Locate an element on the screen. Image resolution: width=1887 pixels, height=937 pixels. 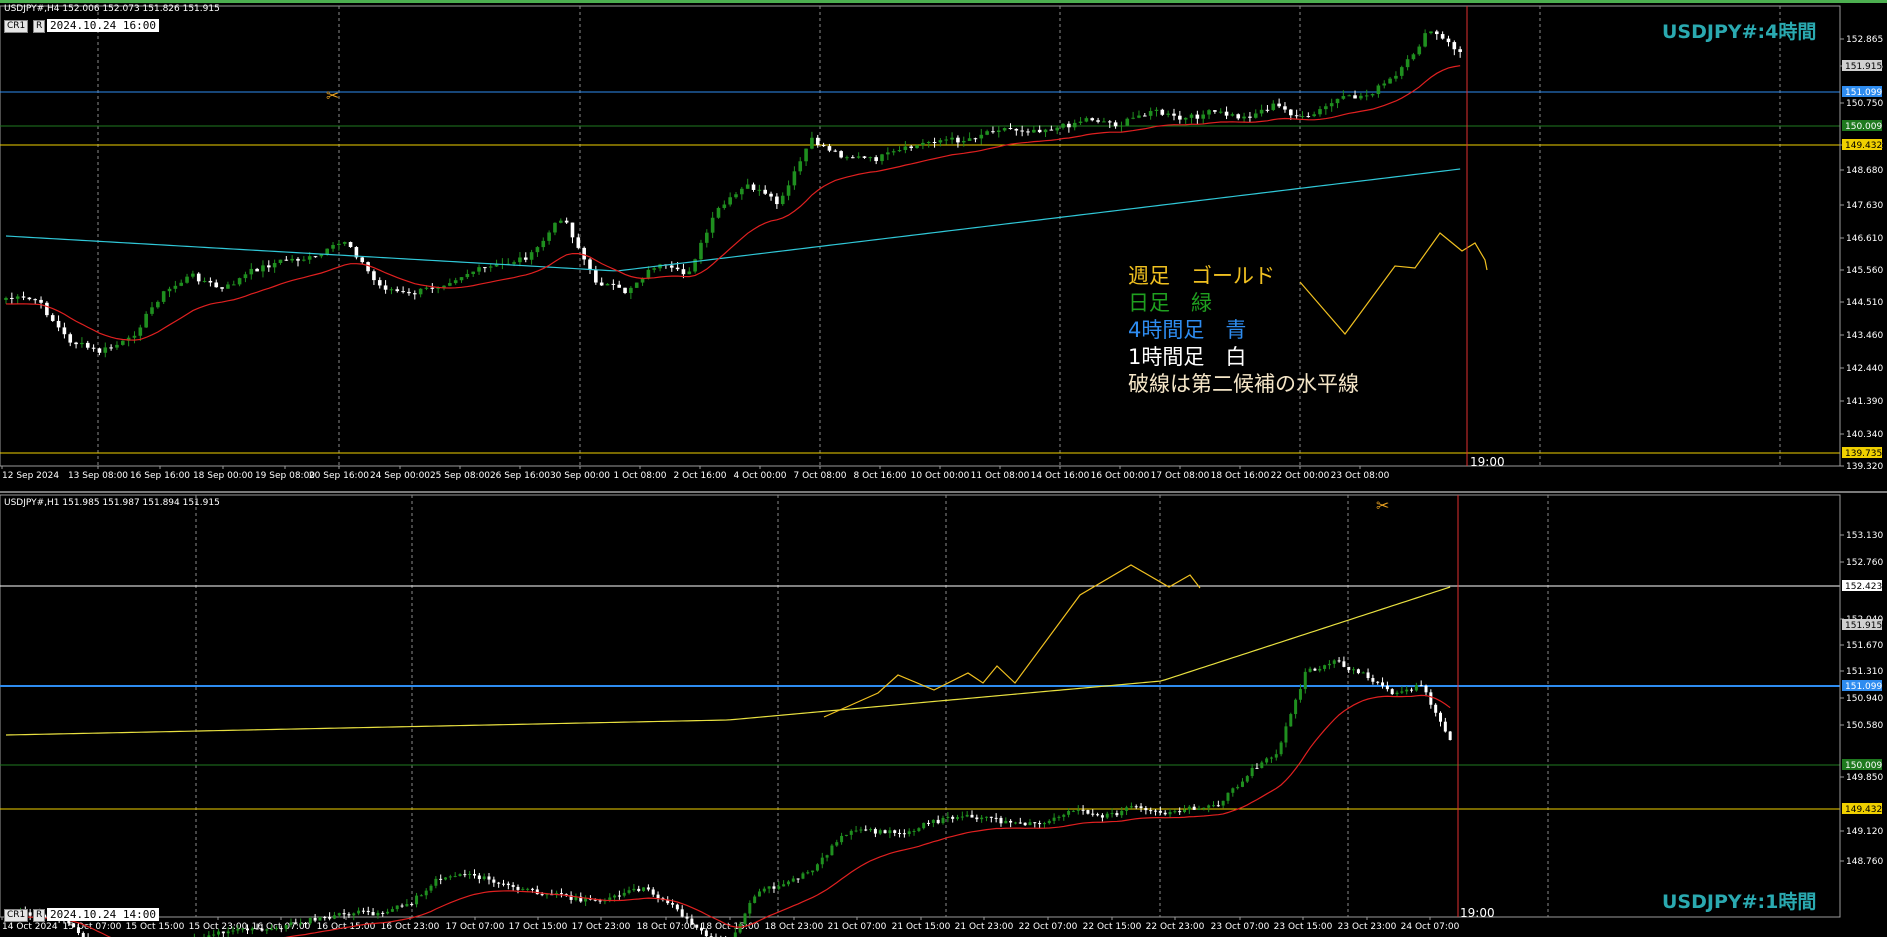
price-level-tag-text: 139.735 is located at coordinates (1863, 454).